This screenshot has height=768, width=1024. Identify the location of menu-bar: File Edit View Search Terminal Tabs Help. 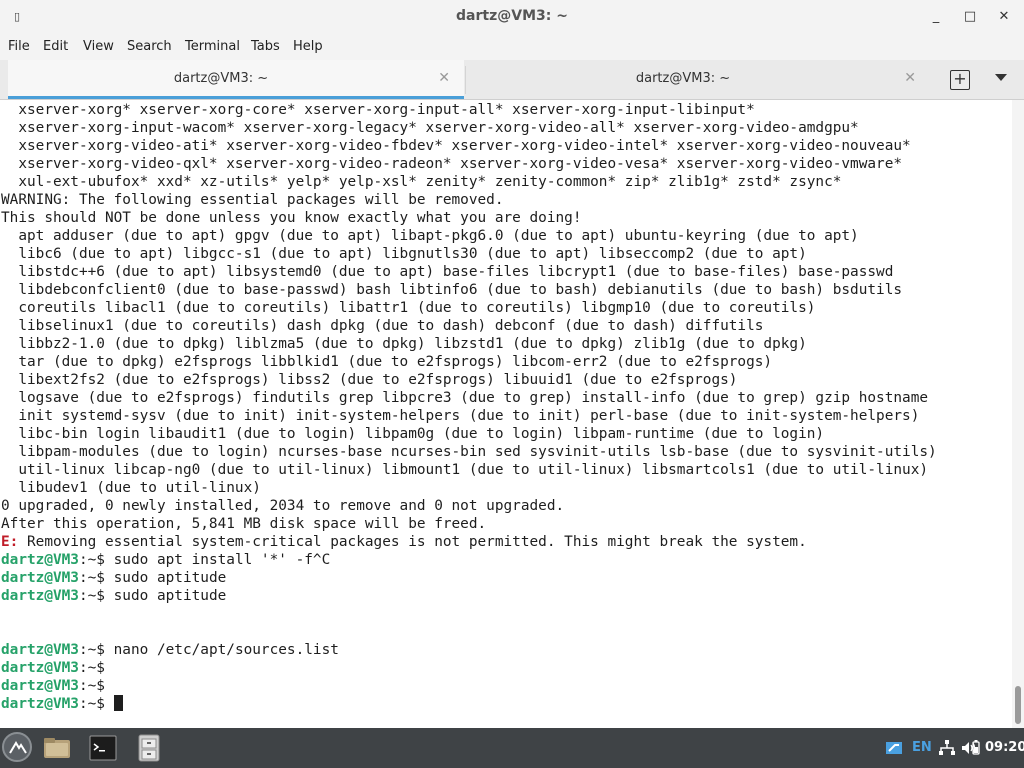
(512, 47).